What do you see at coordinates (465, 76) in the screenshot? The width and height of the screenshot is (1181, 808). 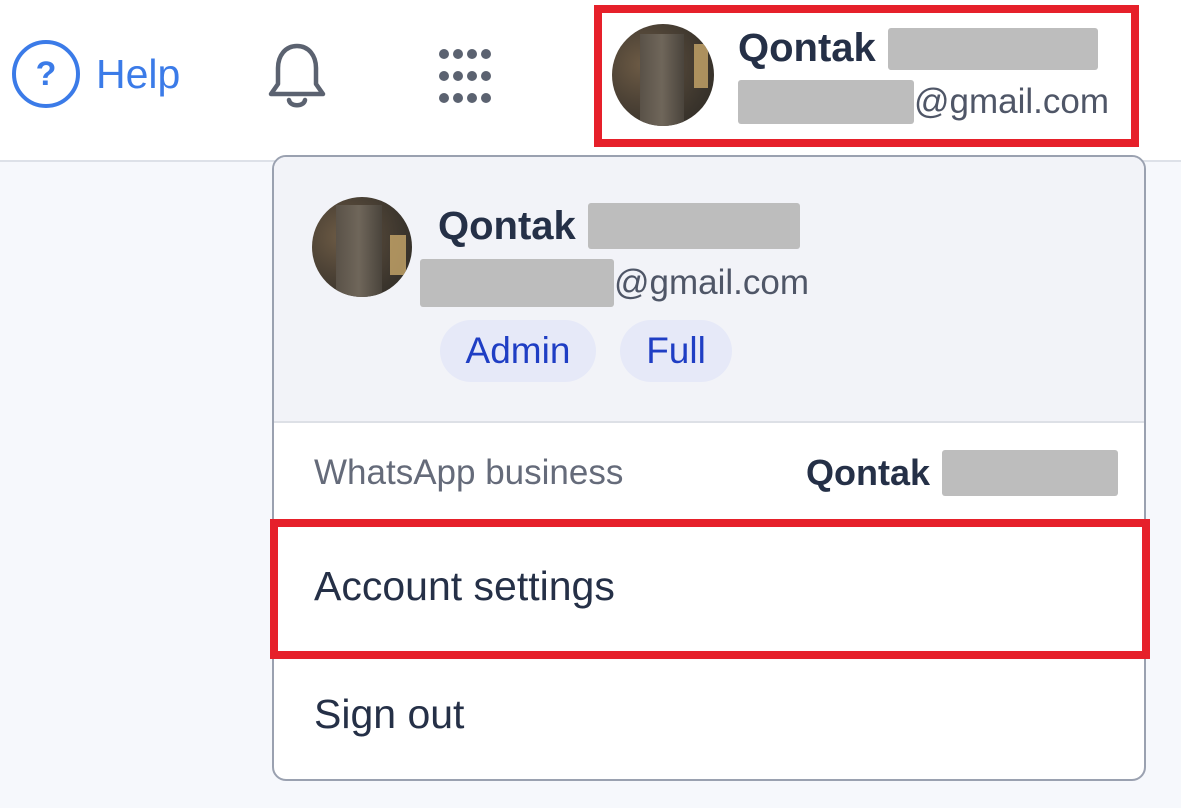 I see `grid-dots-icon` at bounding box center [465, 76].